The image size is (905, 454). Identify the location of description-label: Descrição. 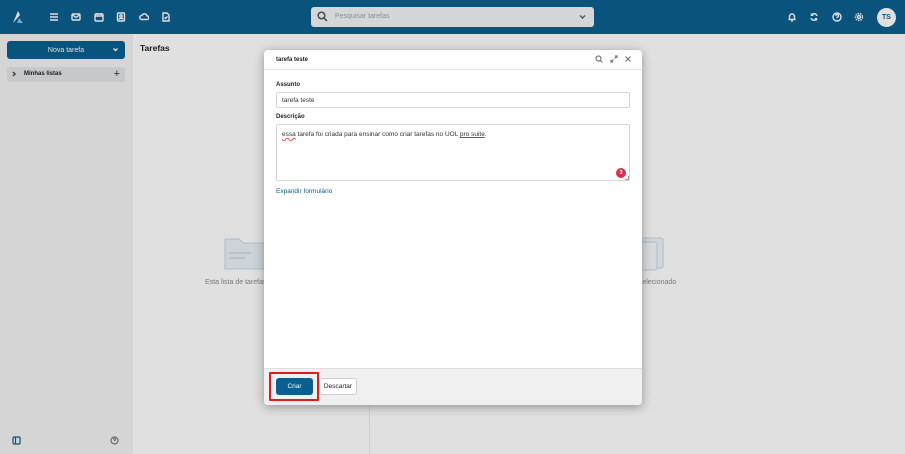
(290, 117).